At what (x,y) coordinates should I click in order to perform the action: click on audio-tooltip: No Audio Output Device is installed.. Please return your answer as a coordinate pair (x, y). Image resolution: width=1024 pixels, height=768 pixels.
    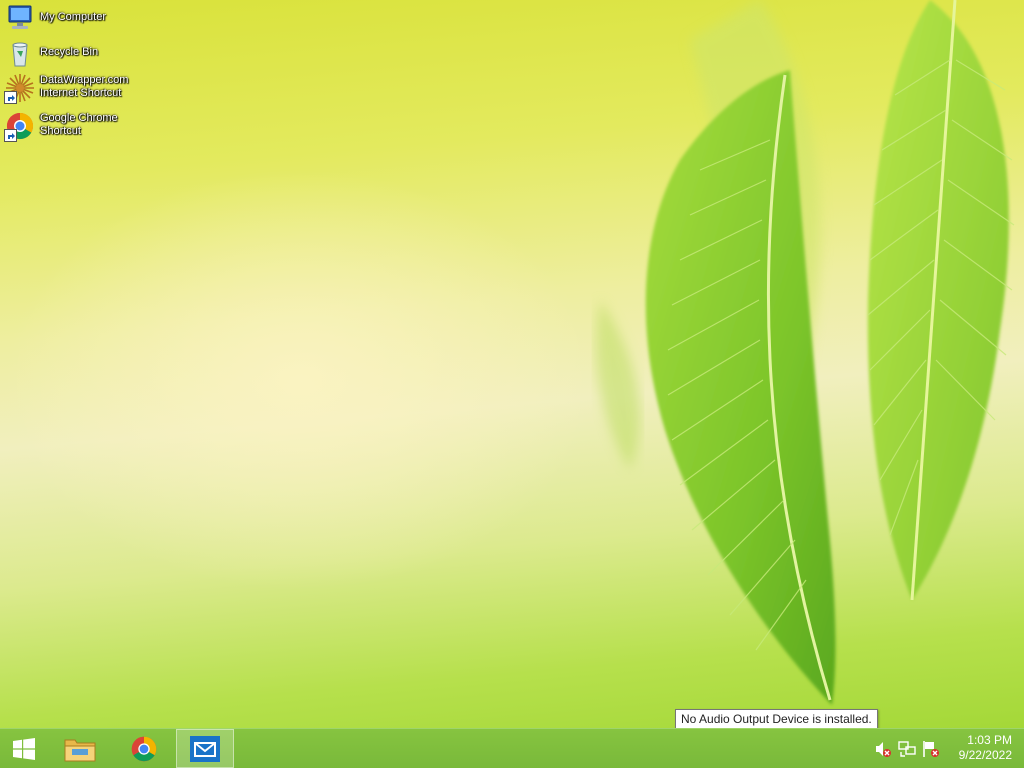
    Looking at the image, I should click on (776, 719).